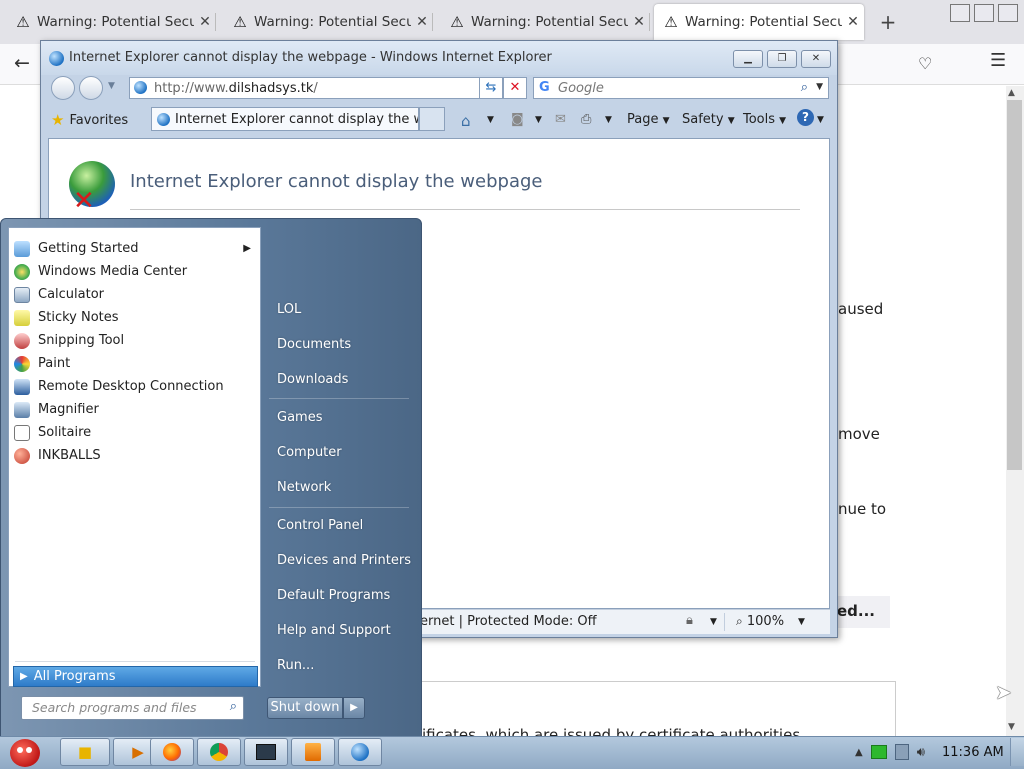 This screenshot has width=1024, height=769. Describe the element at coordinates (782, 59) in the screenshot. I see `ie-restore-button: ❐` at that location.